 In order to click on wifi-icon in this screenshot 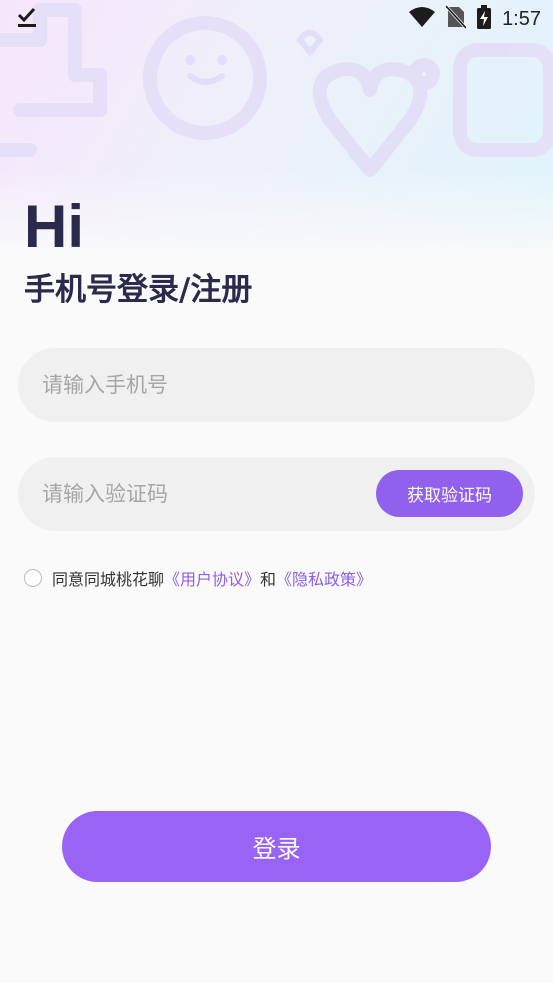, I will do `click(422, 19)`.